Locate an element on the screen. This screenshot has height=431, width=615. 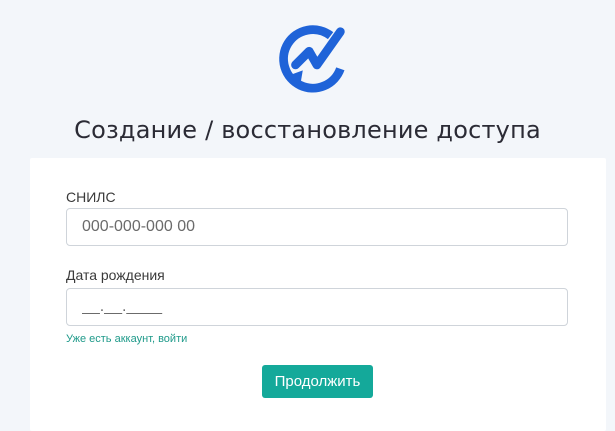
continue-button: Продолжить is located at coordinates (317, 381).